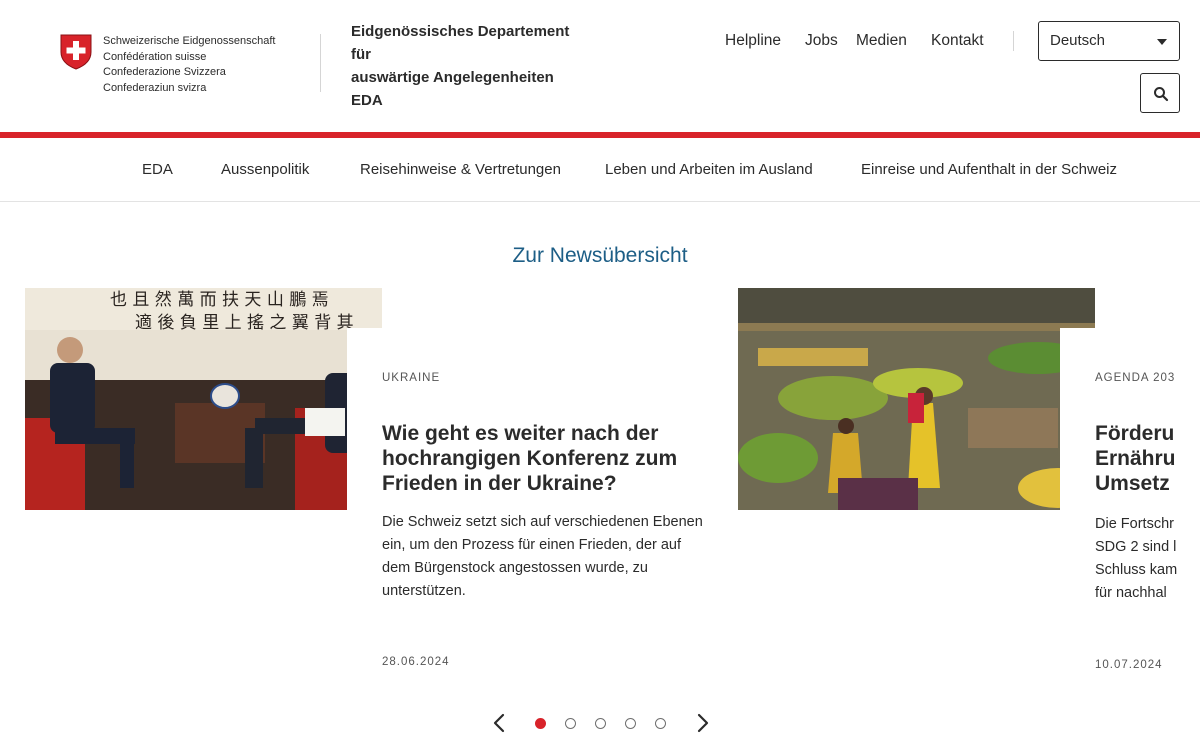 The height and width of the screenshot is (740, 1200). Describe the element at coordinates (1013, 41) in the screenshot. I see `top-links-divider` at that location.